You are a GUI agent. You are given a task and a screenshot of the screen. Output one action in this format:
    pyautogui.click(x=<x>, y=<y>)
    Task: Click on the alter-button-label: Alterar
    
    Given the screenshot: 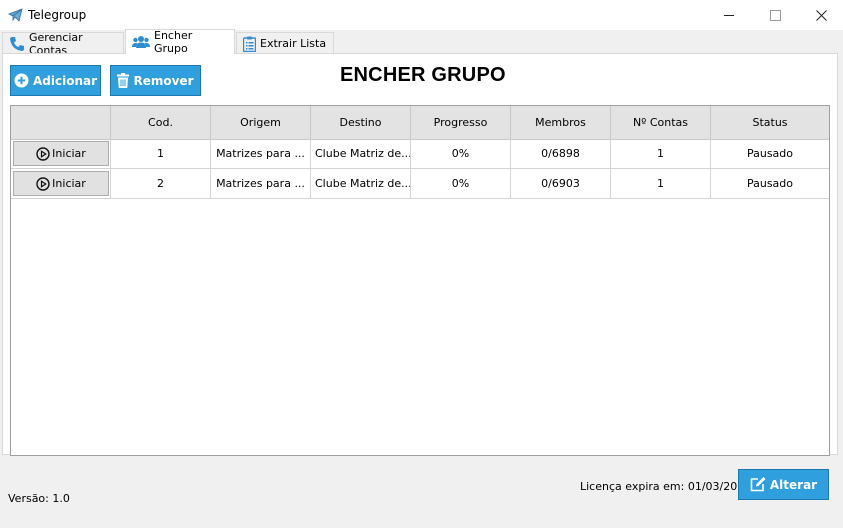 What is the action you would take?
    pyautogui.click(x=793, y=484)
    